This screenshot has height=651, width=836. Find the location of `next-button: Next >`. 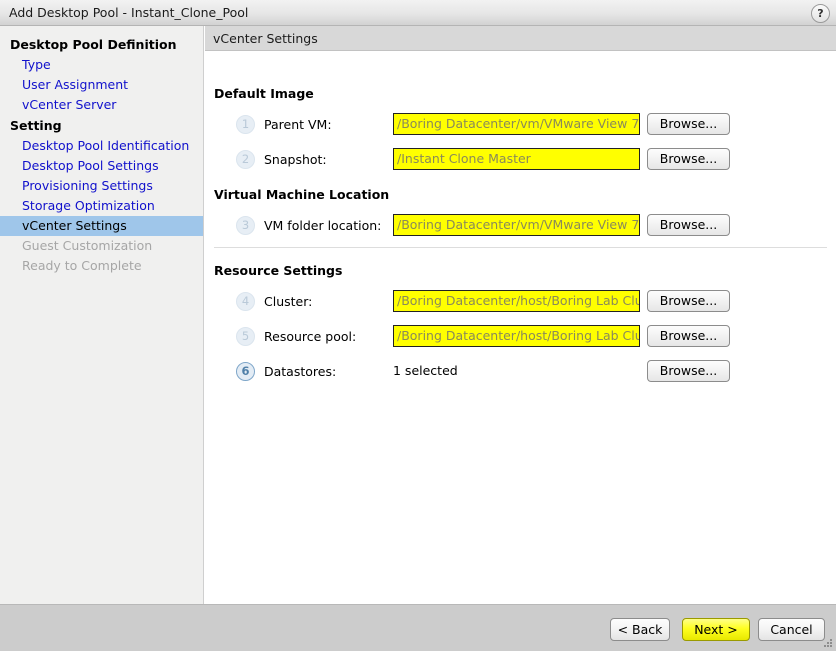

next-button: Next > is located at coordinates (716, 629).